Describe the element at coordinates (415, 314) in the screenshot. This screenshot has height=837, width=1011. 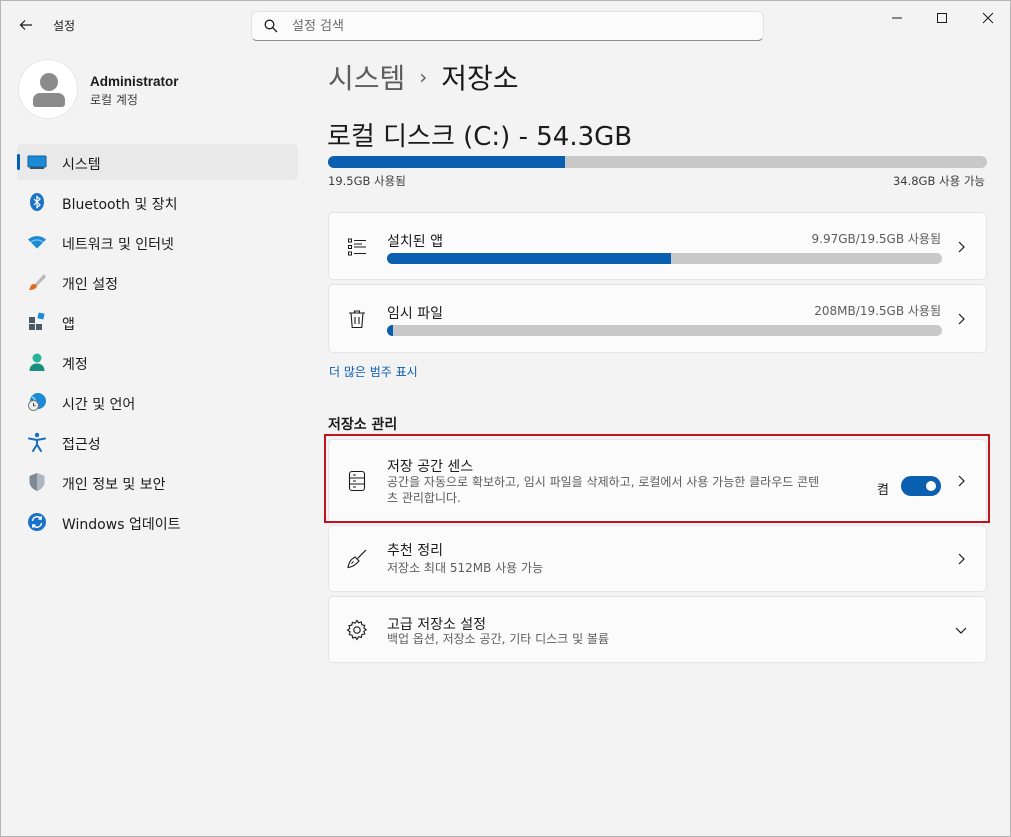
I see `category-title: 임시 파일` at that location.